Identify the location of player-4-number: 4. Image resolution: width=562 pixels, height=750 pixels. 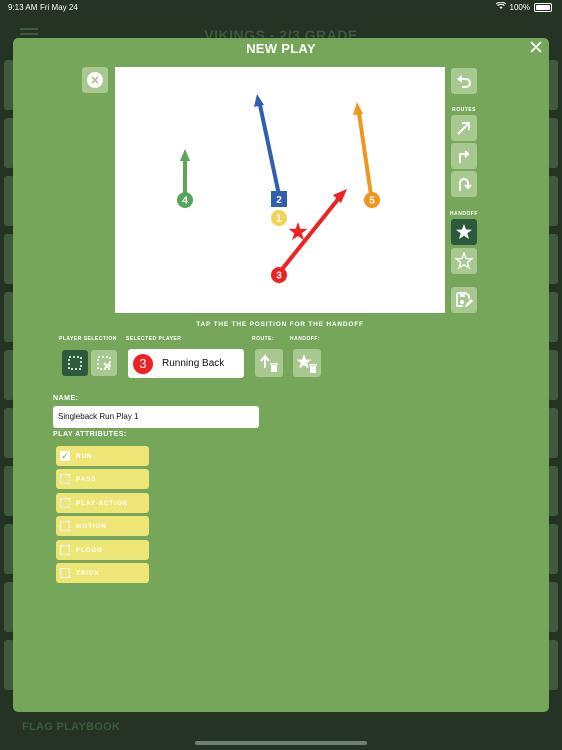
(185, 201).